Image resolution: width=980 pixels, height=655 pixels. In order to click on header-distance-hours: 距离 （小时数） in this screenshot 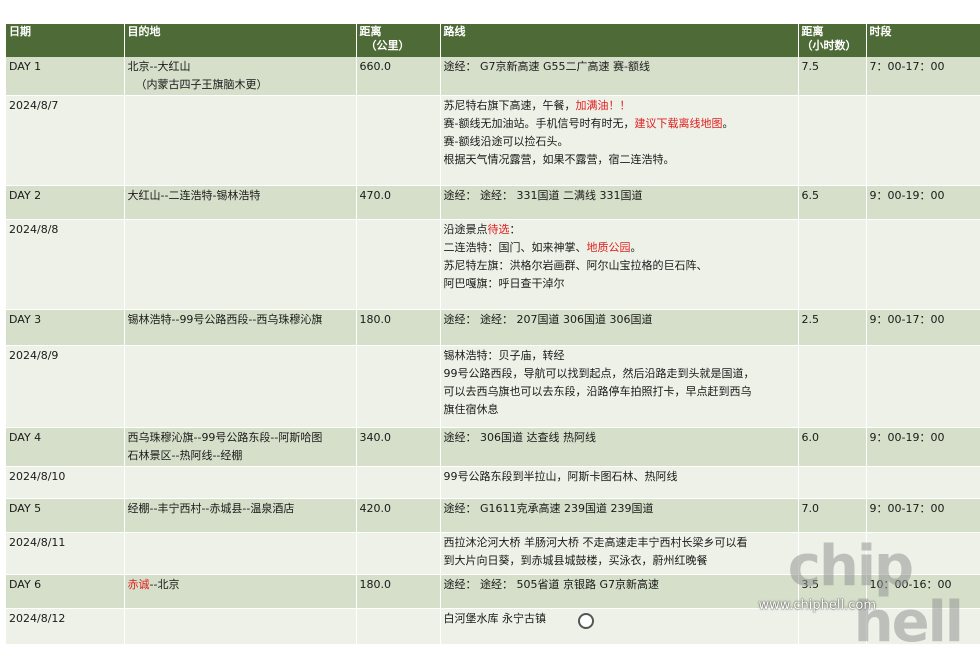, I will do `click(832, 40)`.